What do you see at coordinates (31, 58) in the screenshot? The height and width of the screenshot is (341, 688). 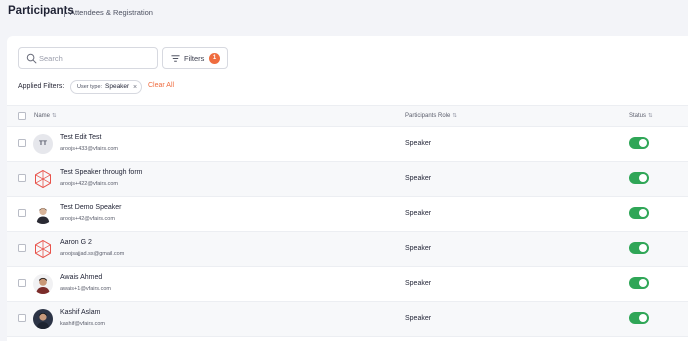 I see `search-icon` at bounding box center [31, 58].